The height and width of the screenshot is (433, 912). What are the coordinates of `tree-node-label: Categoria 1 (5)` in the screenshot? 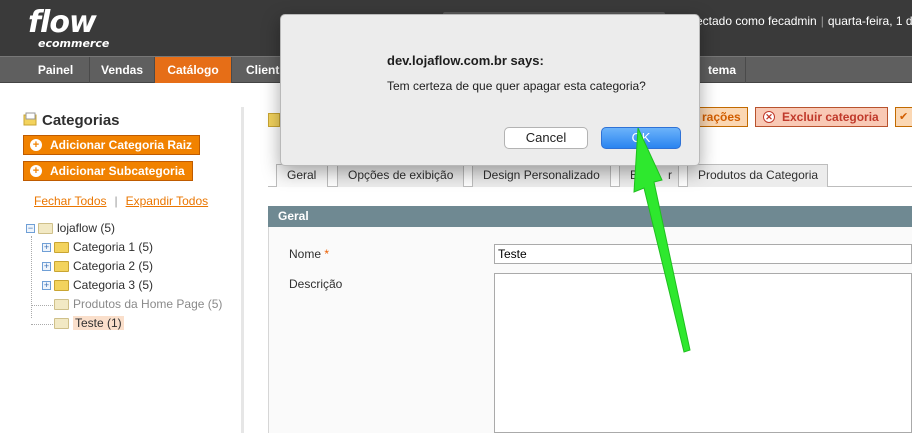 It's located at (113, 247).